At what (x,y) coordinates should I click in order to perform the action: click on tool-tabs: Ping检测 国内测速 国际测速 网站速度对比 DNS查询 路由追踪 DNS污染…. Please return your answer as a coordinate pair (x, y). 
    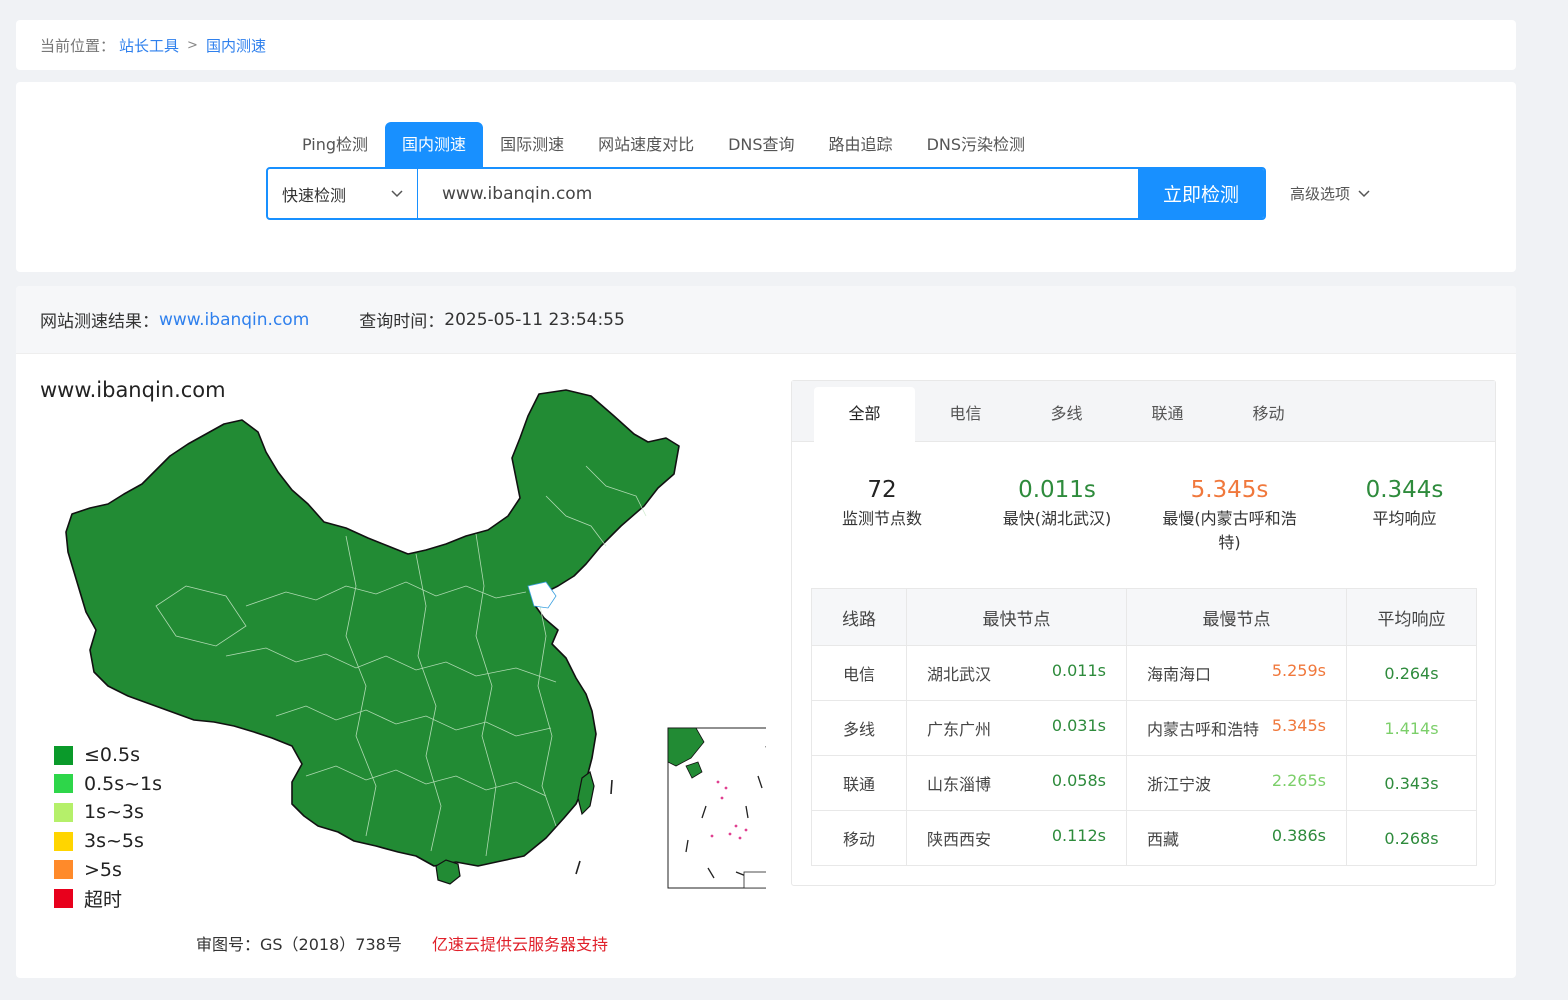
    Looking at the image, I should click on (663, 144).